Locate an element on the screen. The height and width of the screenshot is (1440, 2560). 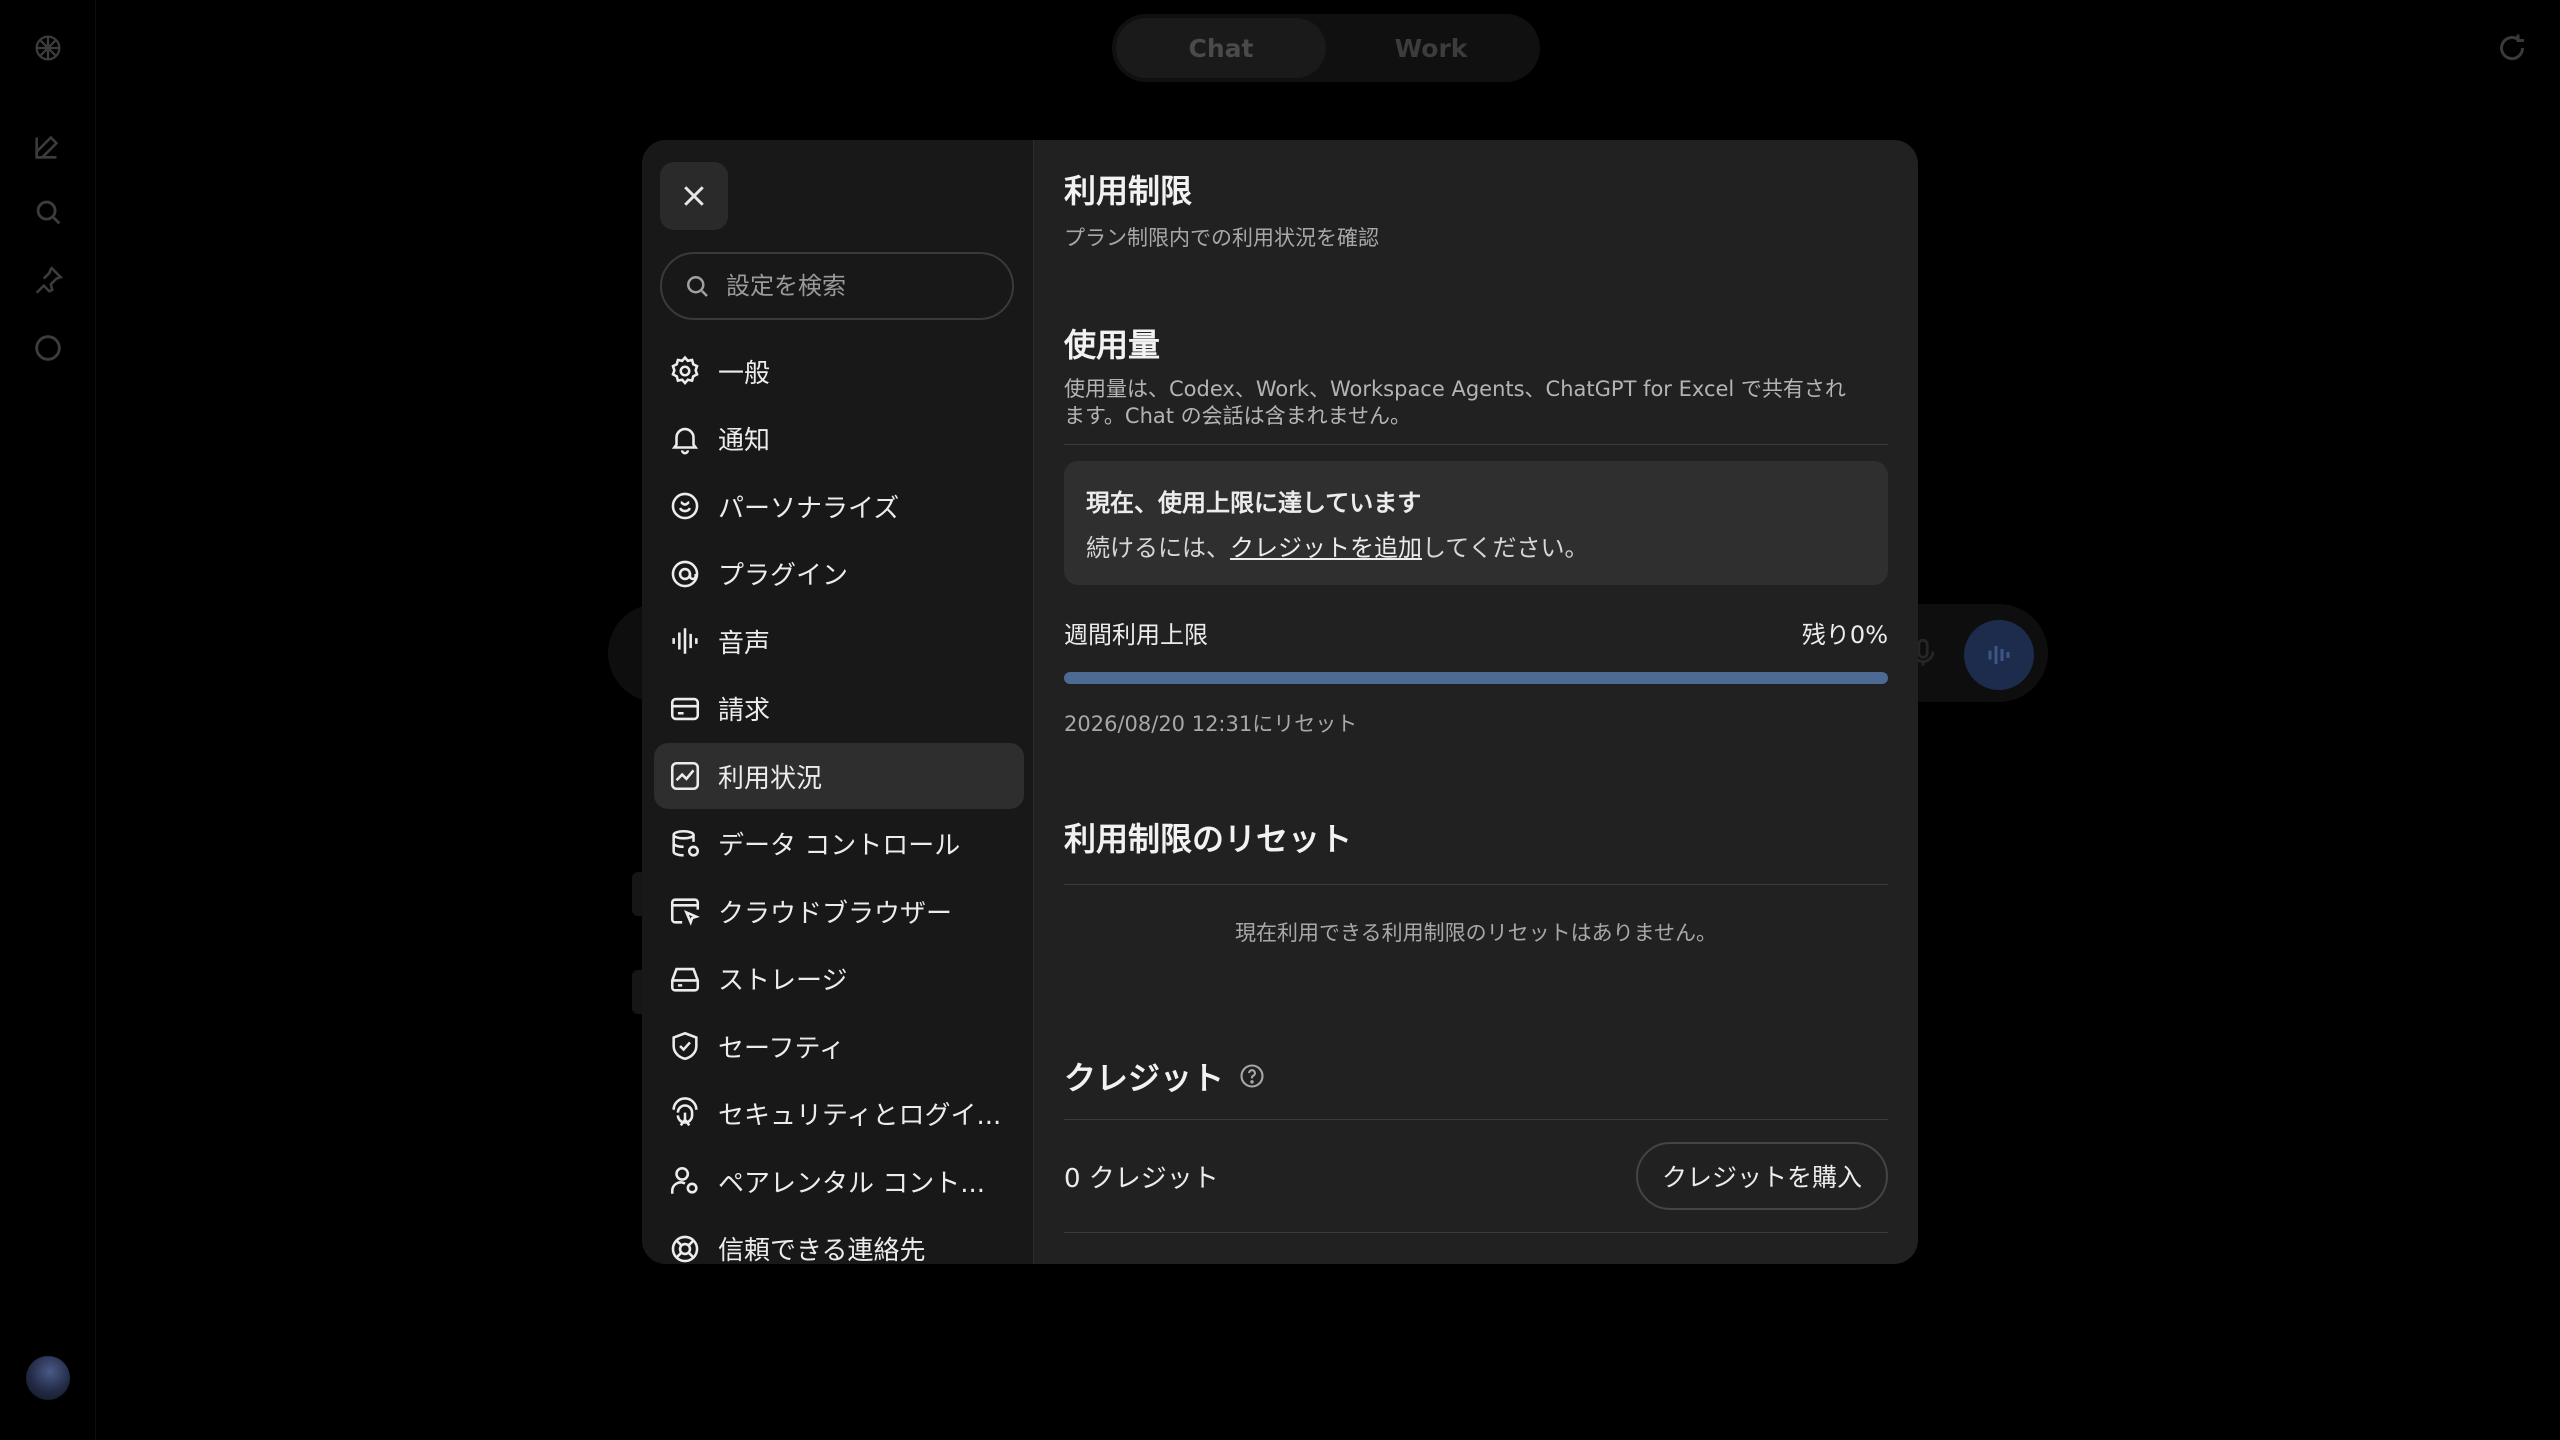
nav-item-voice: 音声 is located at coordinates (839, 641).